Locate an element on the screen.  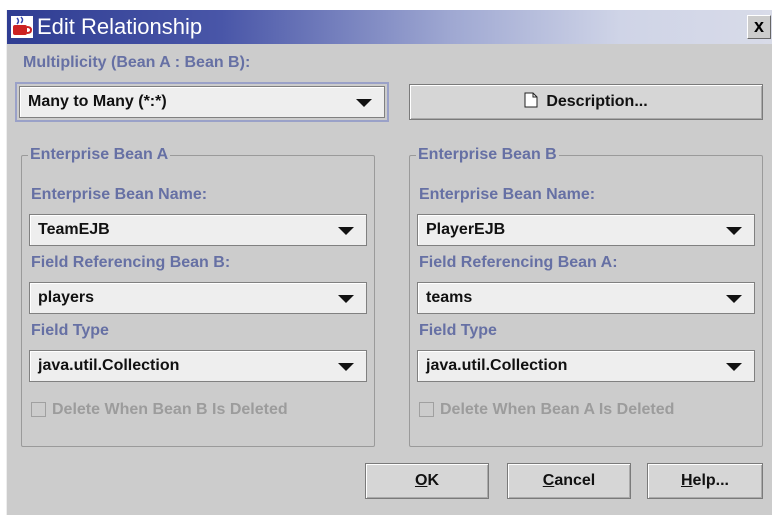
close-icon: x is located at coordinates (758, 26).